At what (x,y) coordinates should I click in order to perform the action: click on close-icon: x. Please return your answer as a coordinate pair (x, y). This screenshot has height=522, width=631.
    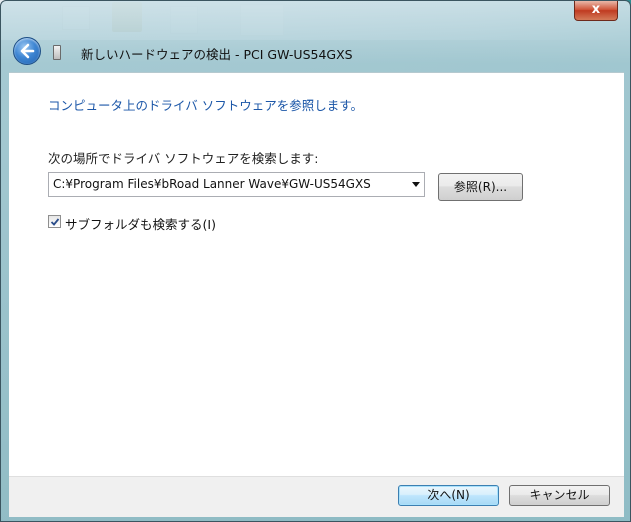
    Looking at the image, I should click on (596, 9).